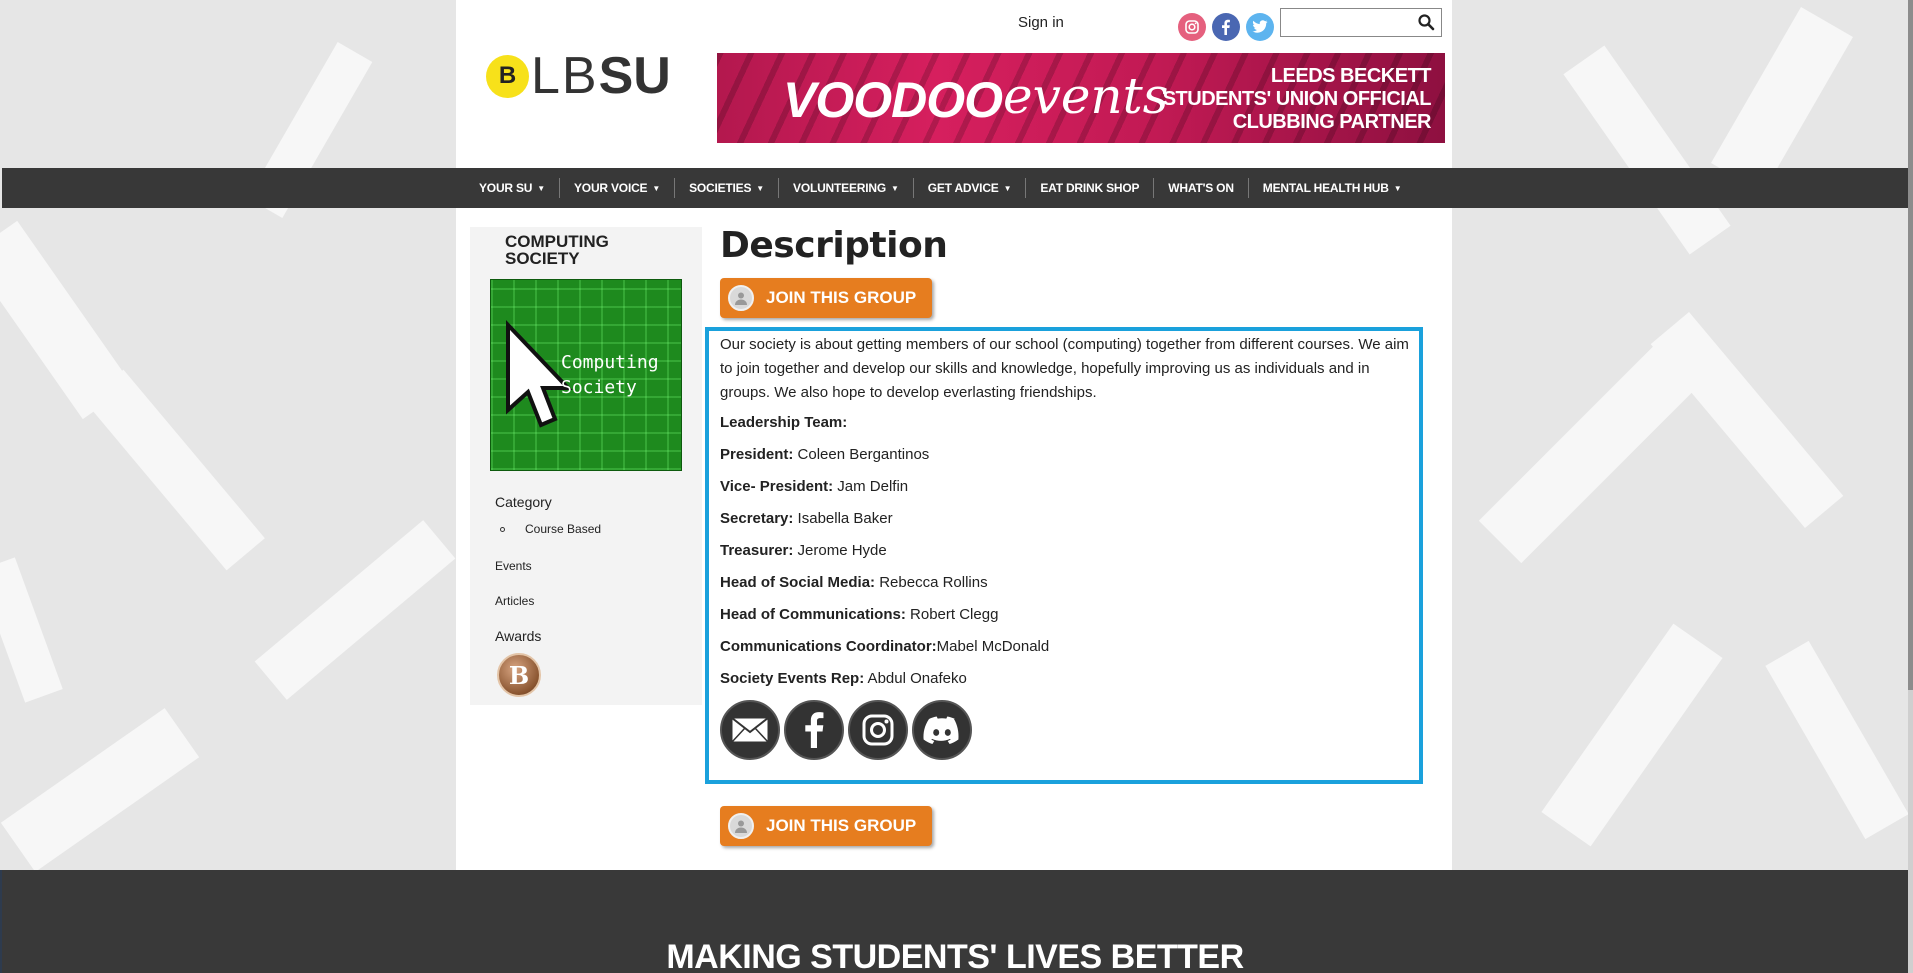  I want to click on banner-brand: VOODOO, so click(893, 100).